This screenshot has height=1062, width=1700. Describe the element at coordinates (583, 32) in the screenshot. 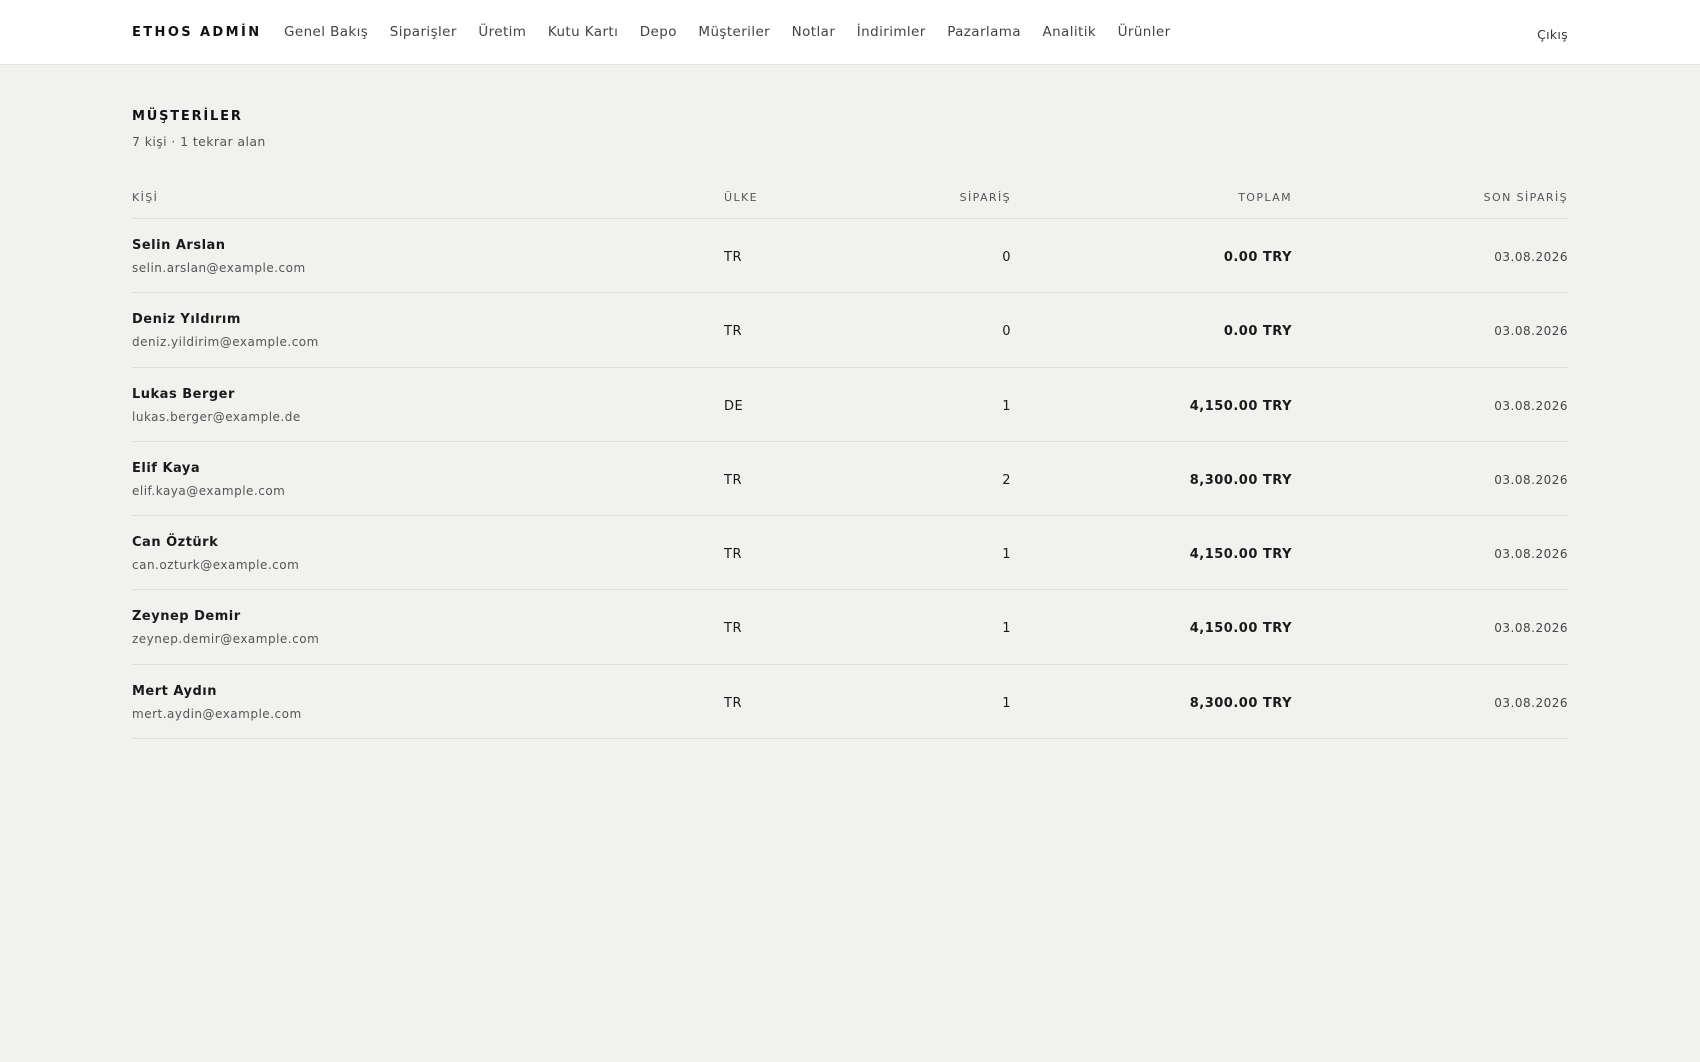

I see `nav-item-box-card: Kutu Kartı` at that location.